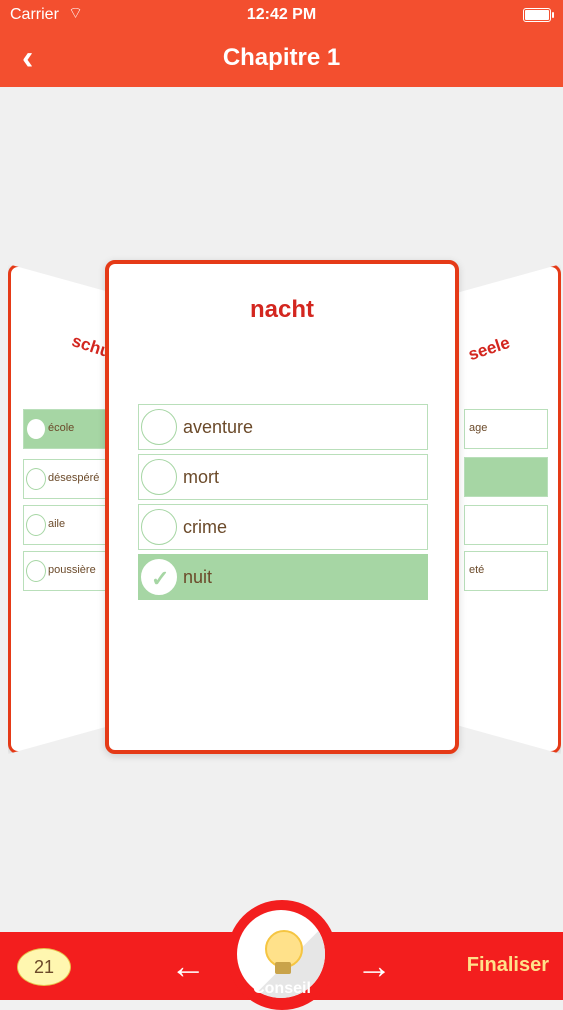 The width and height of the screenshot is (563, 1010). I want to click on option-label: crime, so click(205, 527).